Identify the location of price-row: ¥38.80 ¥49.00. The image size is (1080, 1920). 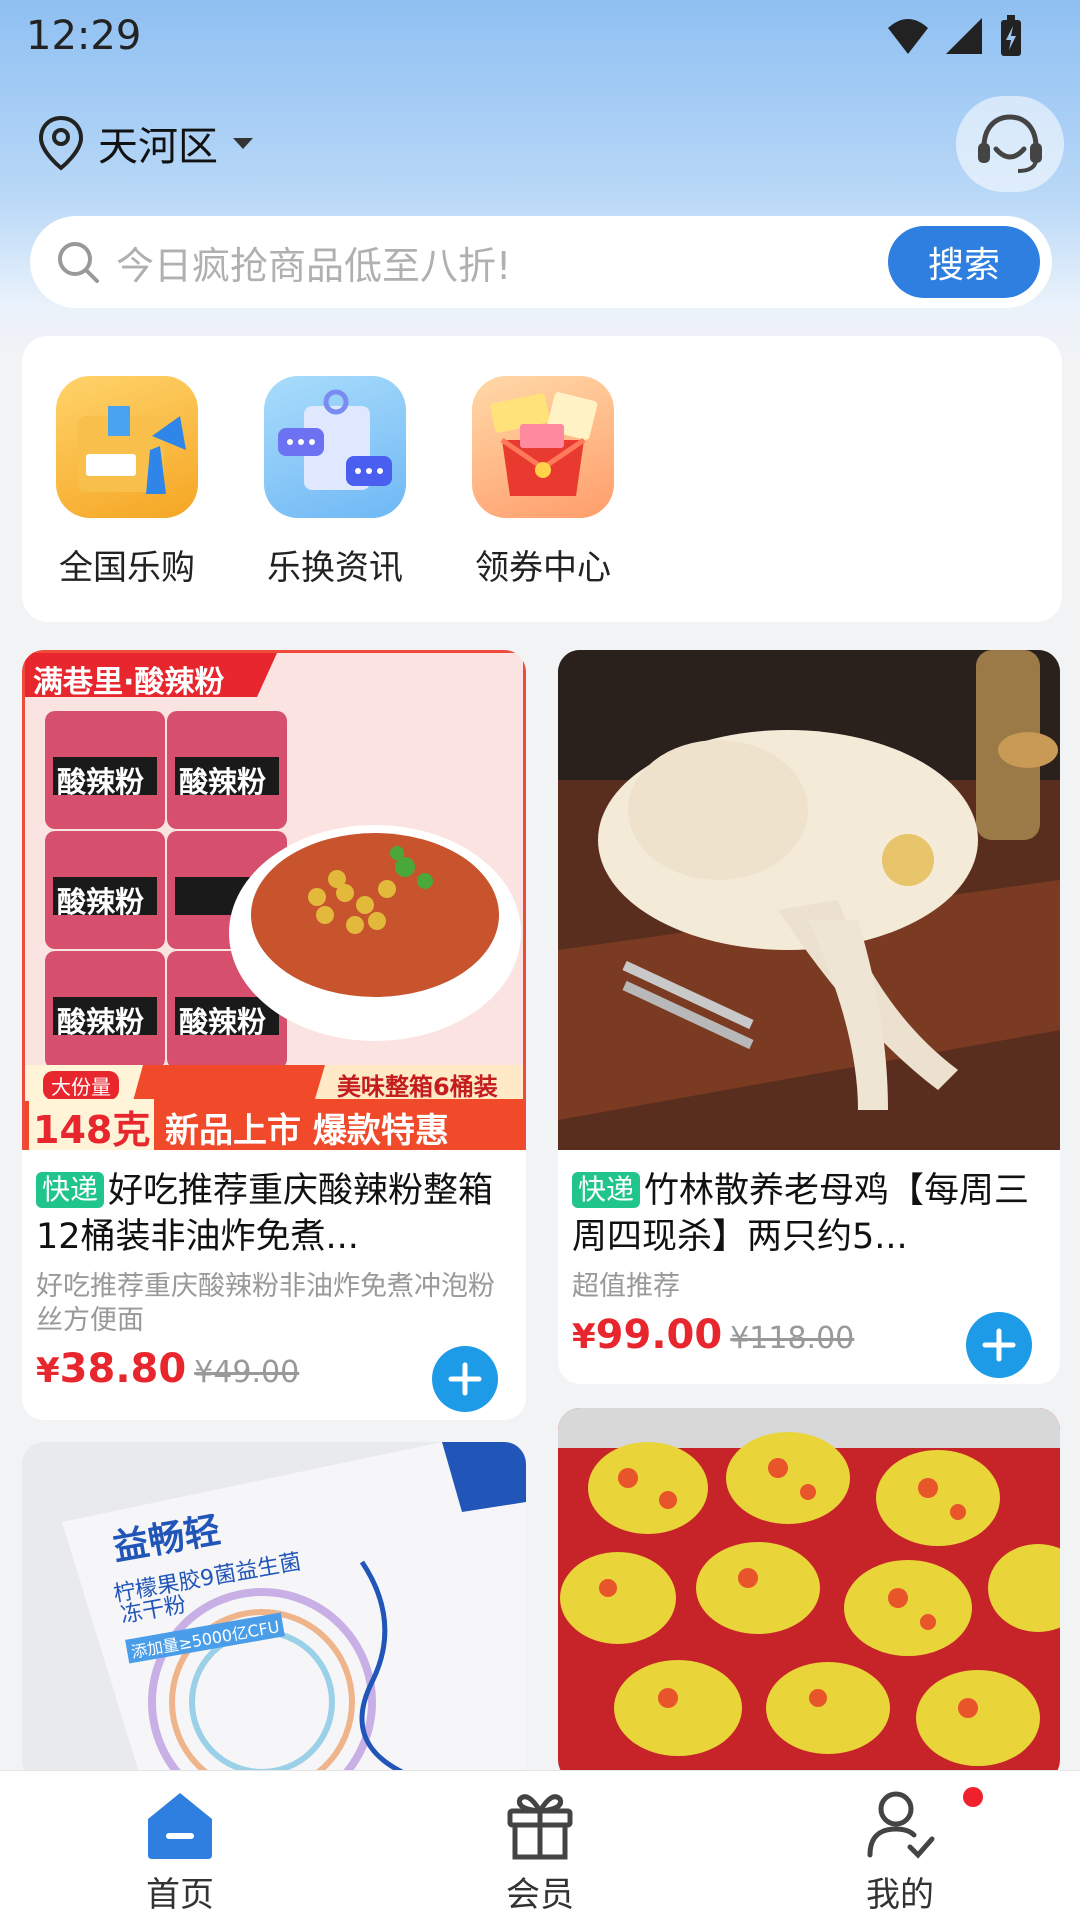
(274, 1381).